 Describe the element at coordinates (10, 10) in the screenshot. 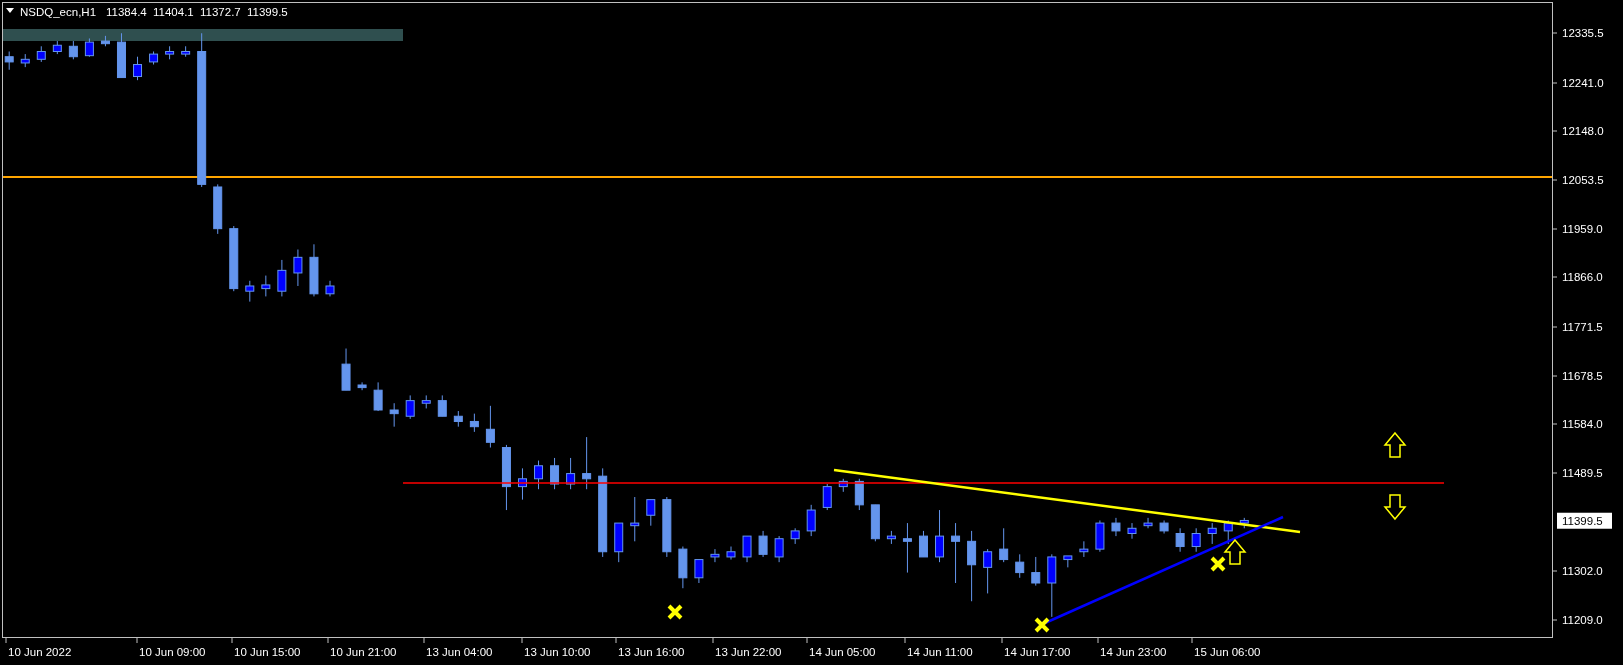

I see `dropdown-triangle-icon` at that location.